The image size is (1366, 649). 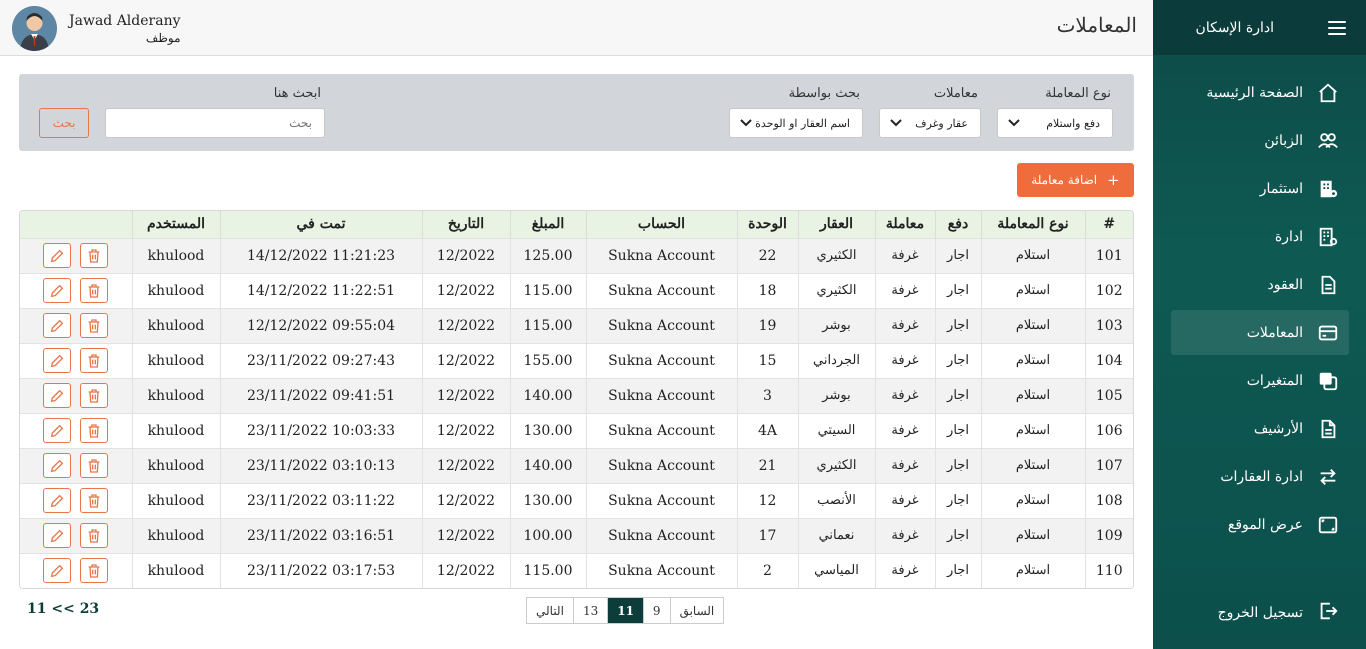 What do you see at coordinates (1283, 140) in the screenshot?
I see `sidebar-item-label: الزبائن` at bounding box center [1283, 140].